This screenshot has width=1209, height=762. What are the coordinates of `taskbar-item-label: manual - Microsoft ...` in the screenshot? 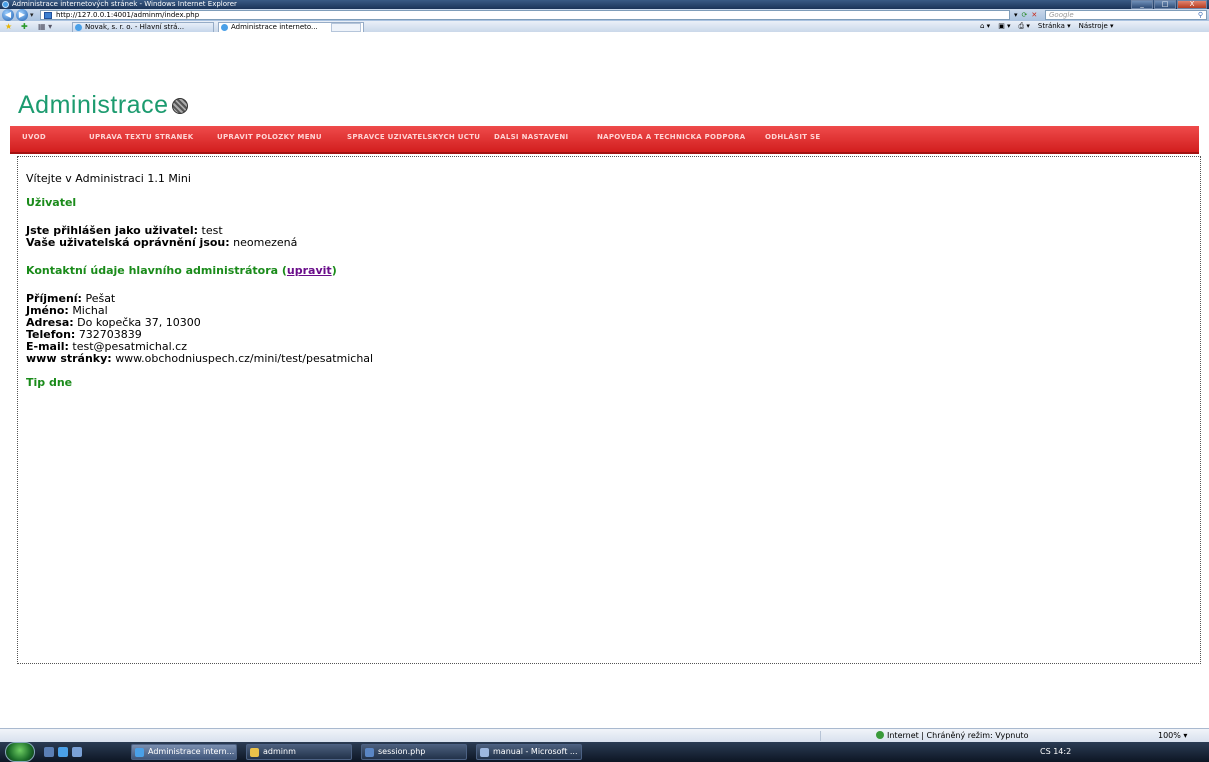 It's located at (535, 751).